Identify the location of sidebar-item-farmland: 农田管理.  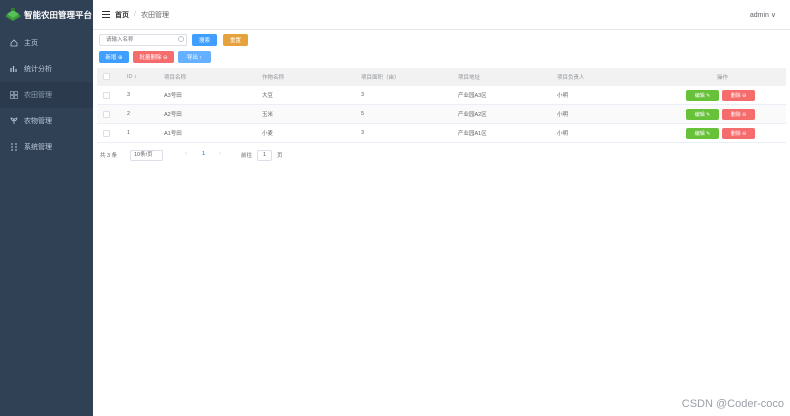
(46, 95).